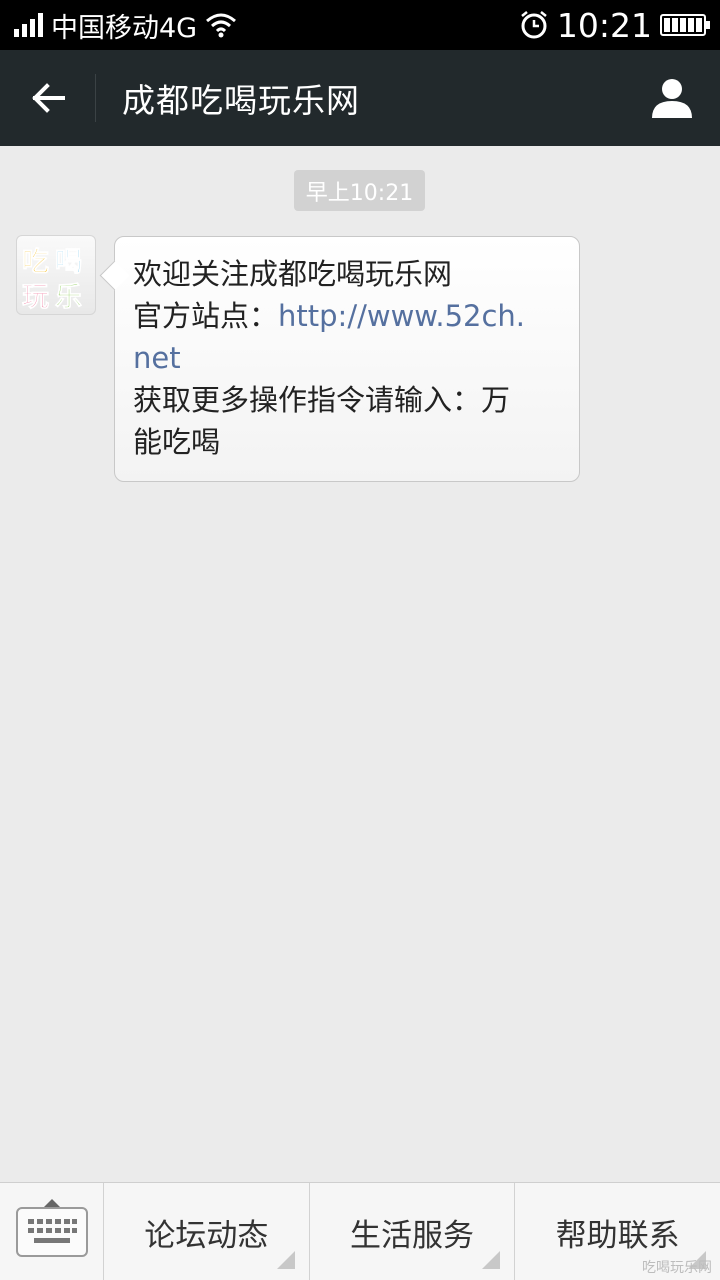  I want to click on message-line: 官方站点：http://www.52ch., so click(347, 316).